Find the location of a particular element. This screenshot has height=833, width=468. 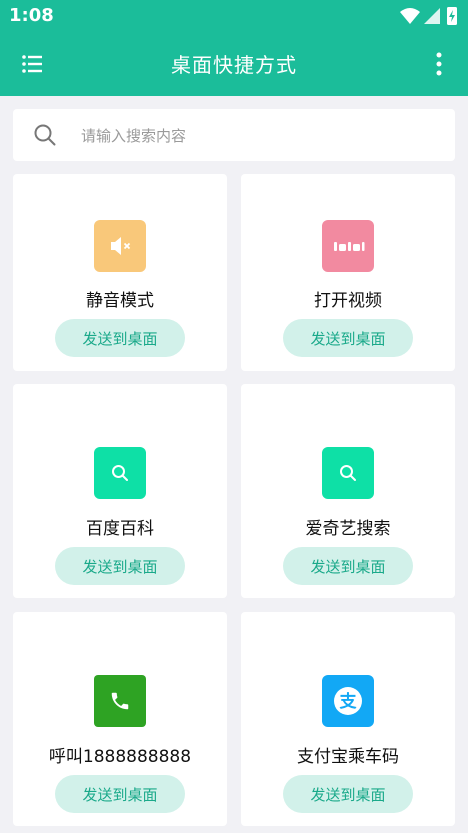

shortcut-card-iqiyi: 爱奇艺搜索 发送到桌面 is located at coordinates (348, 491).